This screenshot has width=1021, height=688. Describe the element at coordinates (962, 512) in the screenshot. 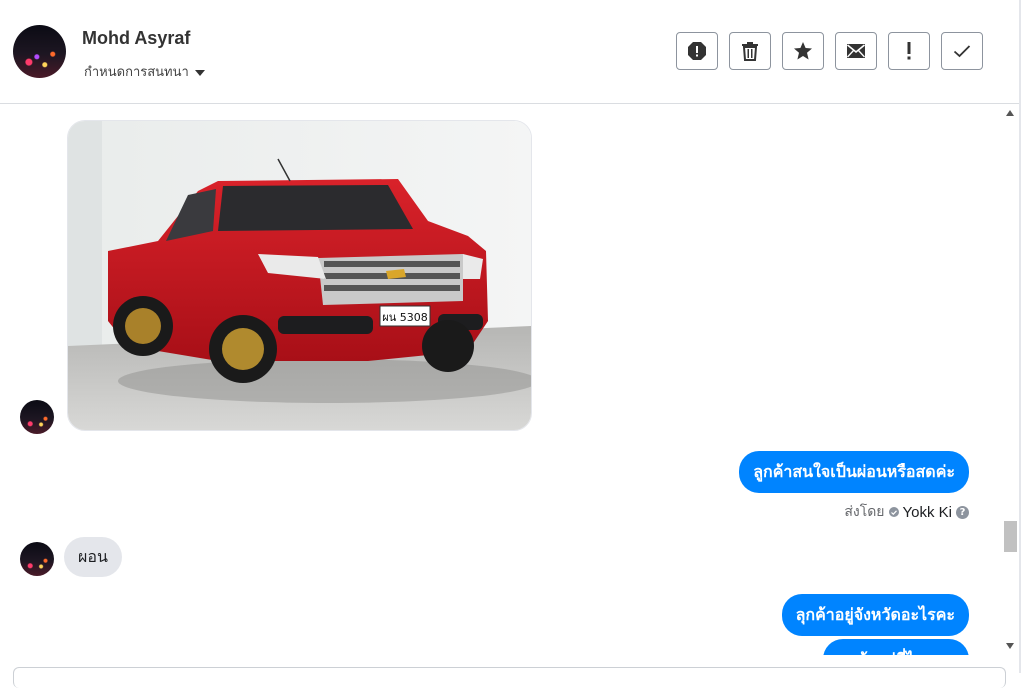

I see `help-icon: ?` at that location.